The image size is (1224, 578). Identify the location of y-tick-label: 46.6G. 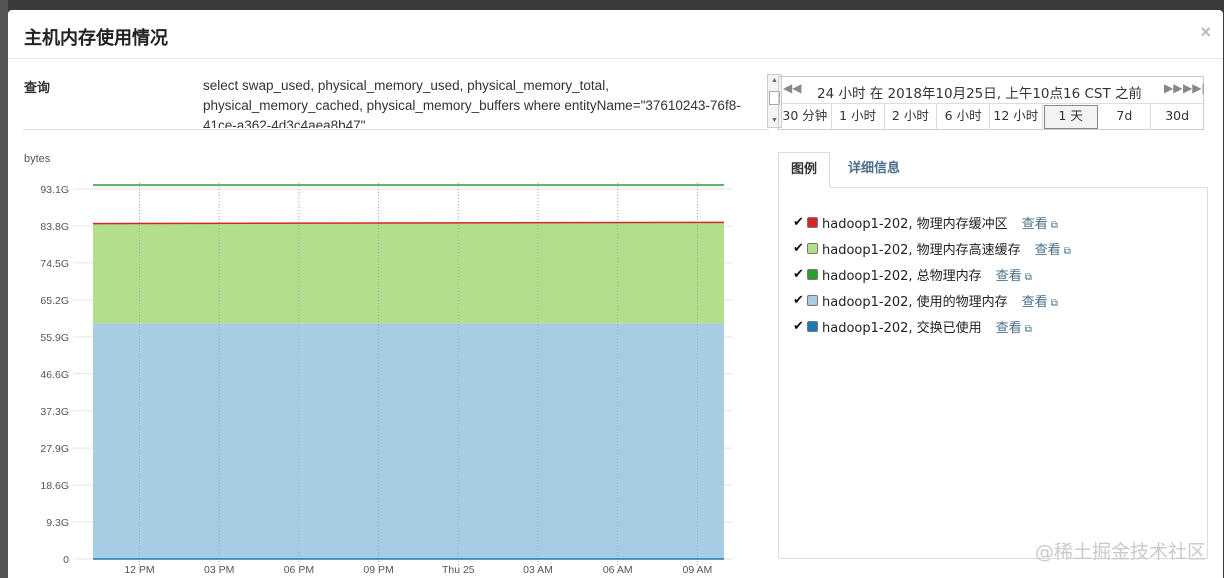
(54, 375).